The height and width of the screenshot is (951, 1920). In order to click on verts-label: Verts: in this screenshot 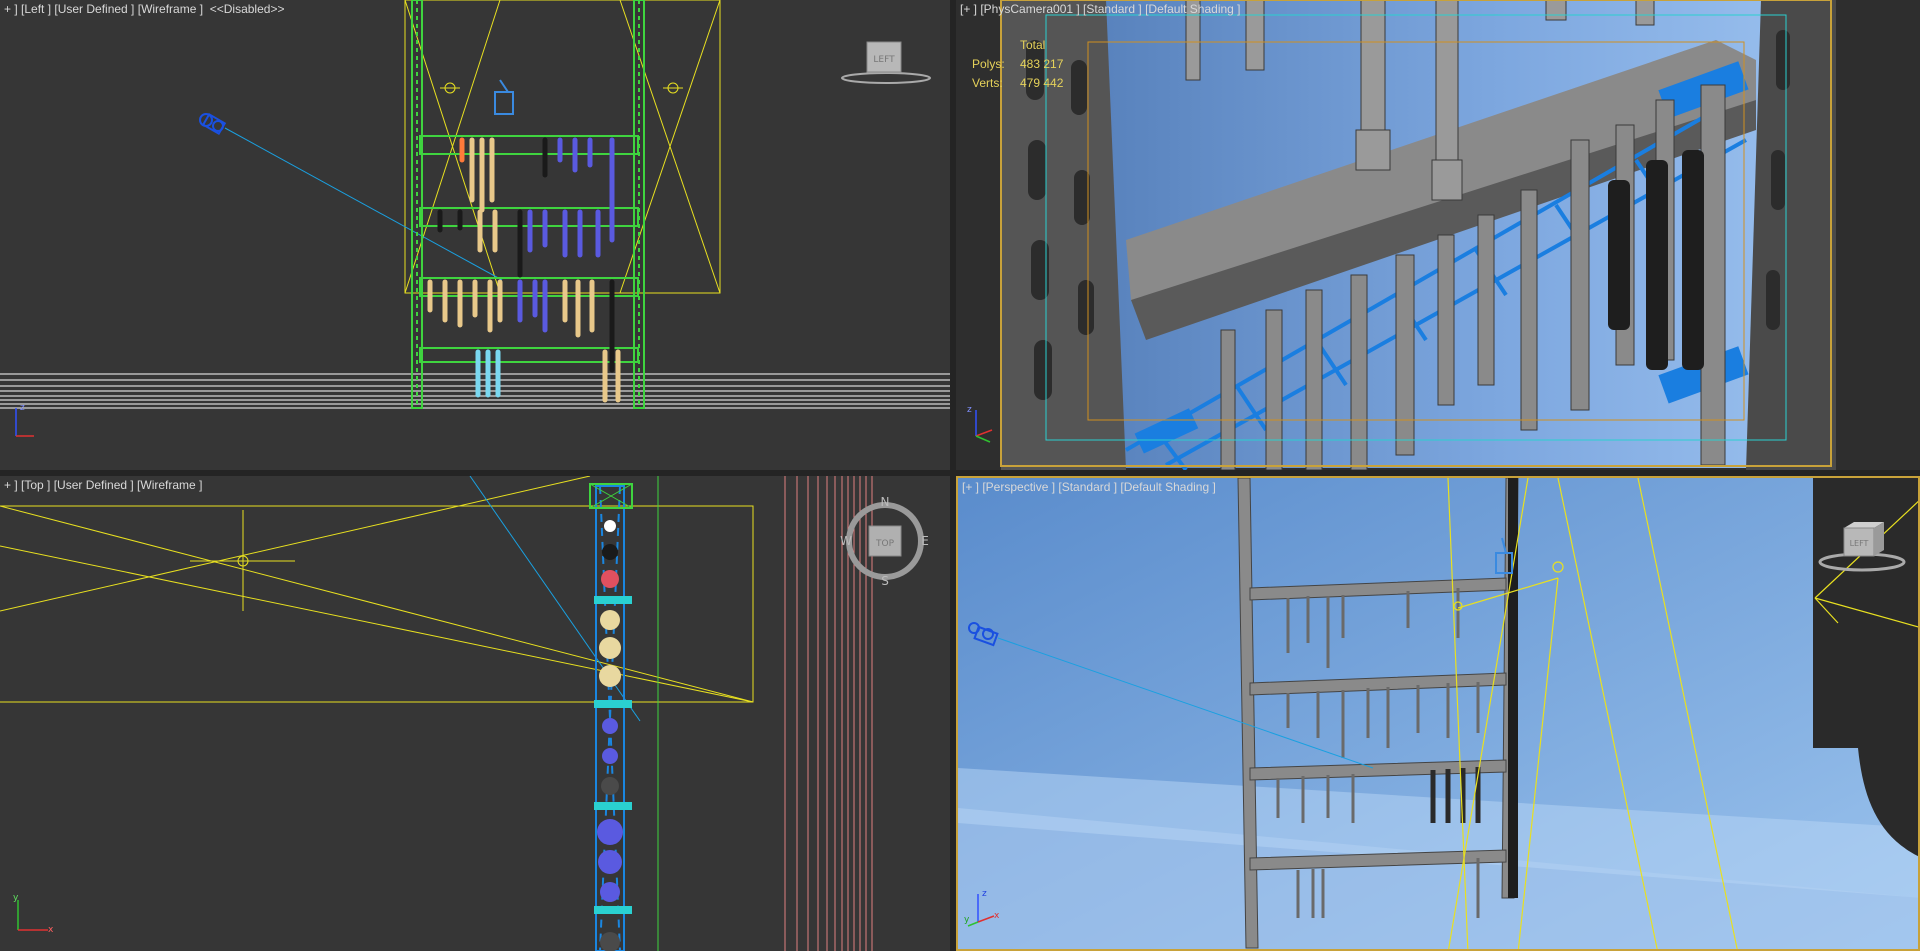, I will do `click(987, 83)`.